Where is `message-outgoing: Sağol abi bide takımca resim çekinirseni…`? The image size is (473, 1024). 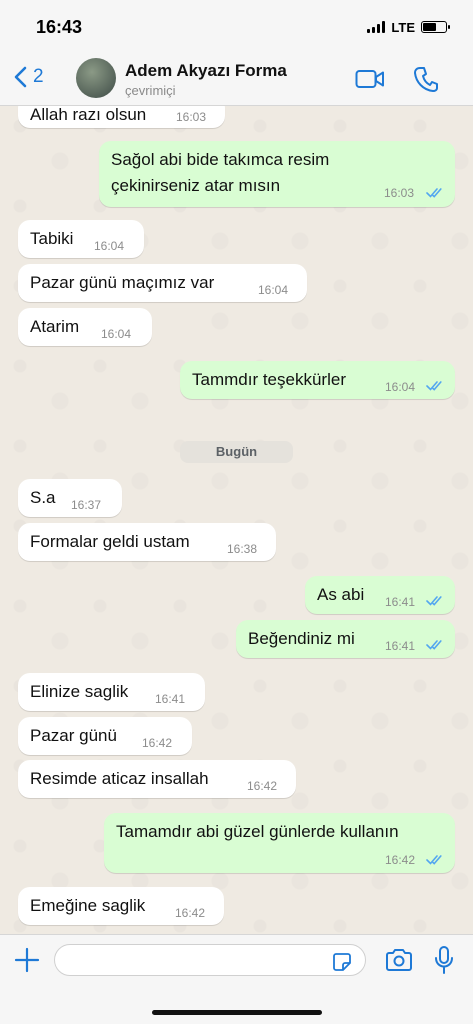 message-outgoing: Sağol abi bide takımca resim çekinirseni… is located at coordinates (277, 174).